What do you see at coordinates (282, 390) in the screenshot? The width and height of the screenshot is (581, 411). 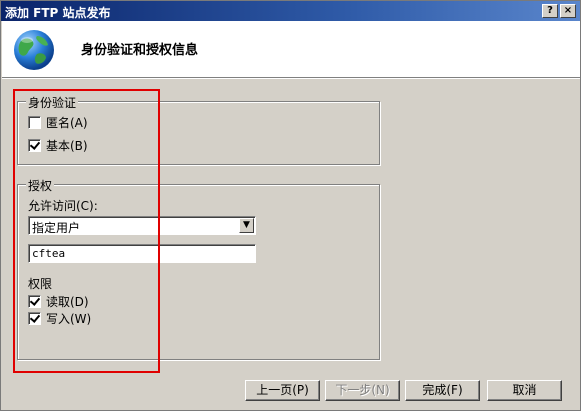 I see `back-button: 上一页(P)` at bounding box center [282, 390].